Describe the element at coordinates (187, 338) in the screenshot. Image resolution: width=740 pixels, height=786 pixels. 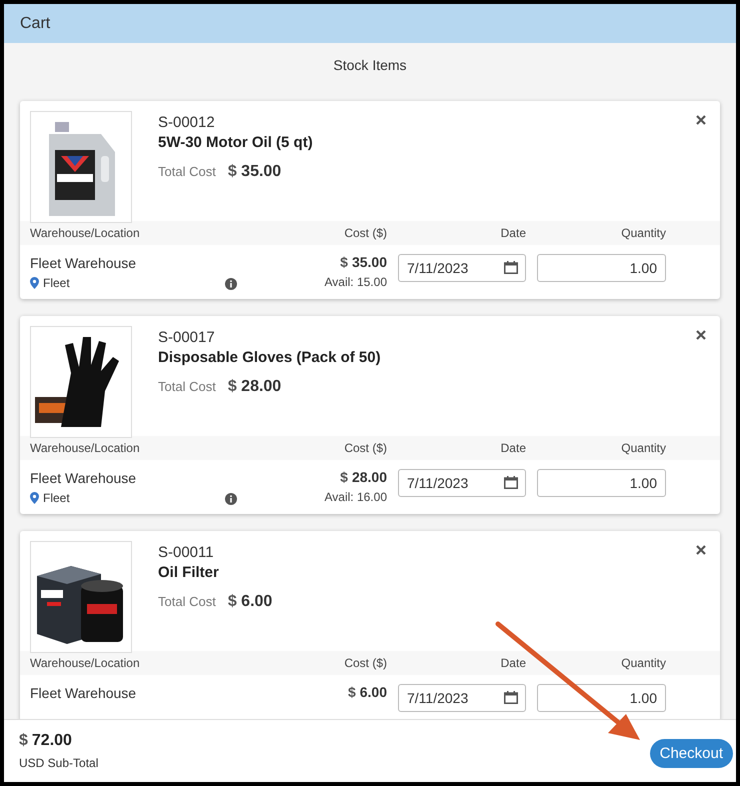
I see `item-number: S-00017` at that location.